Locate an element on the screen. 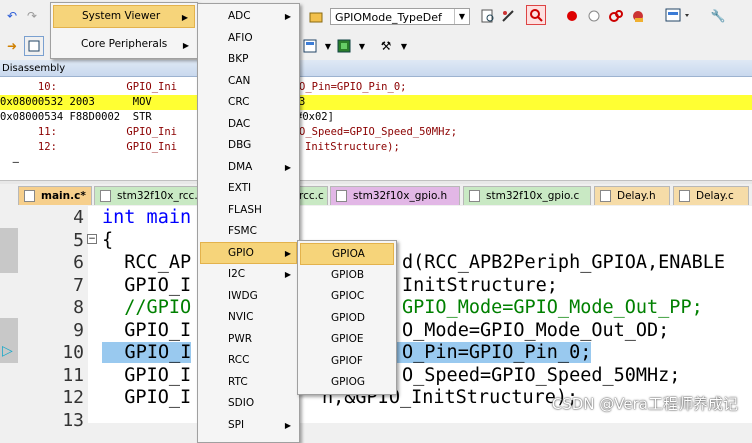 The width and height of the screenshot is (752, 443). line-number: 10 is located at coordinates (73, 352).